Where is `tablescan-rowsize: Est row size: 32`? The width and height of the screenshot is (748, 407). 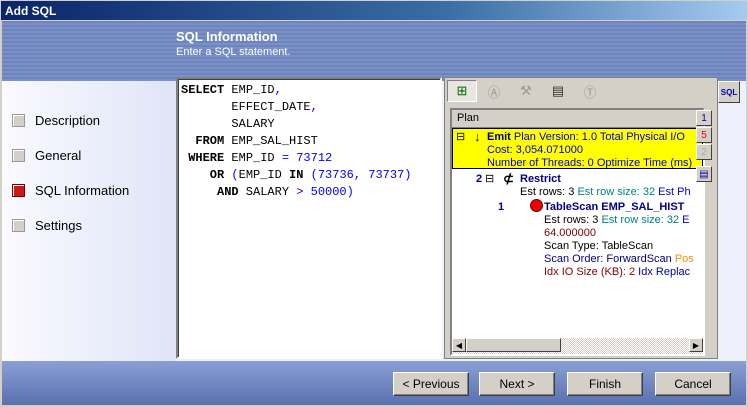 tablescan-rowsize: Est row size: 32 is located at coordinates (640, 220).